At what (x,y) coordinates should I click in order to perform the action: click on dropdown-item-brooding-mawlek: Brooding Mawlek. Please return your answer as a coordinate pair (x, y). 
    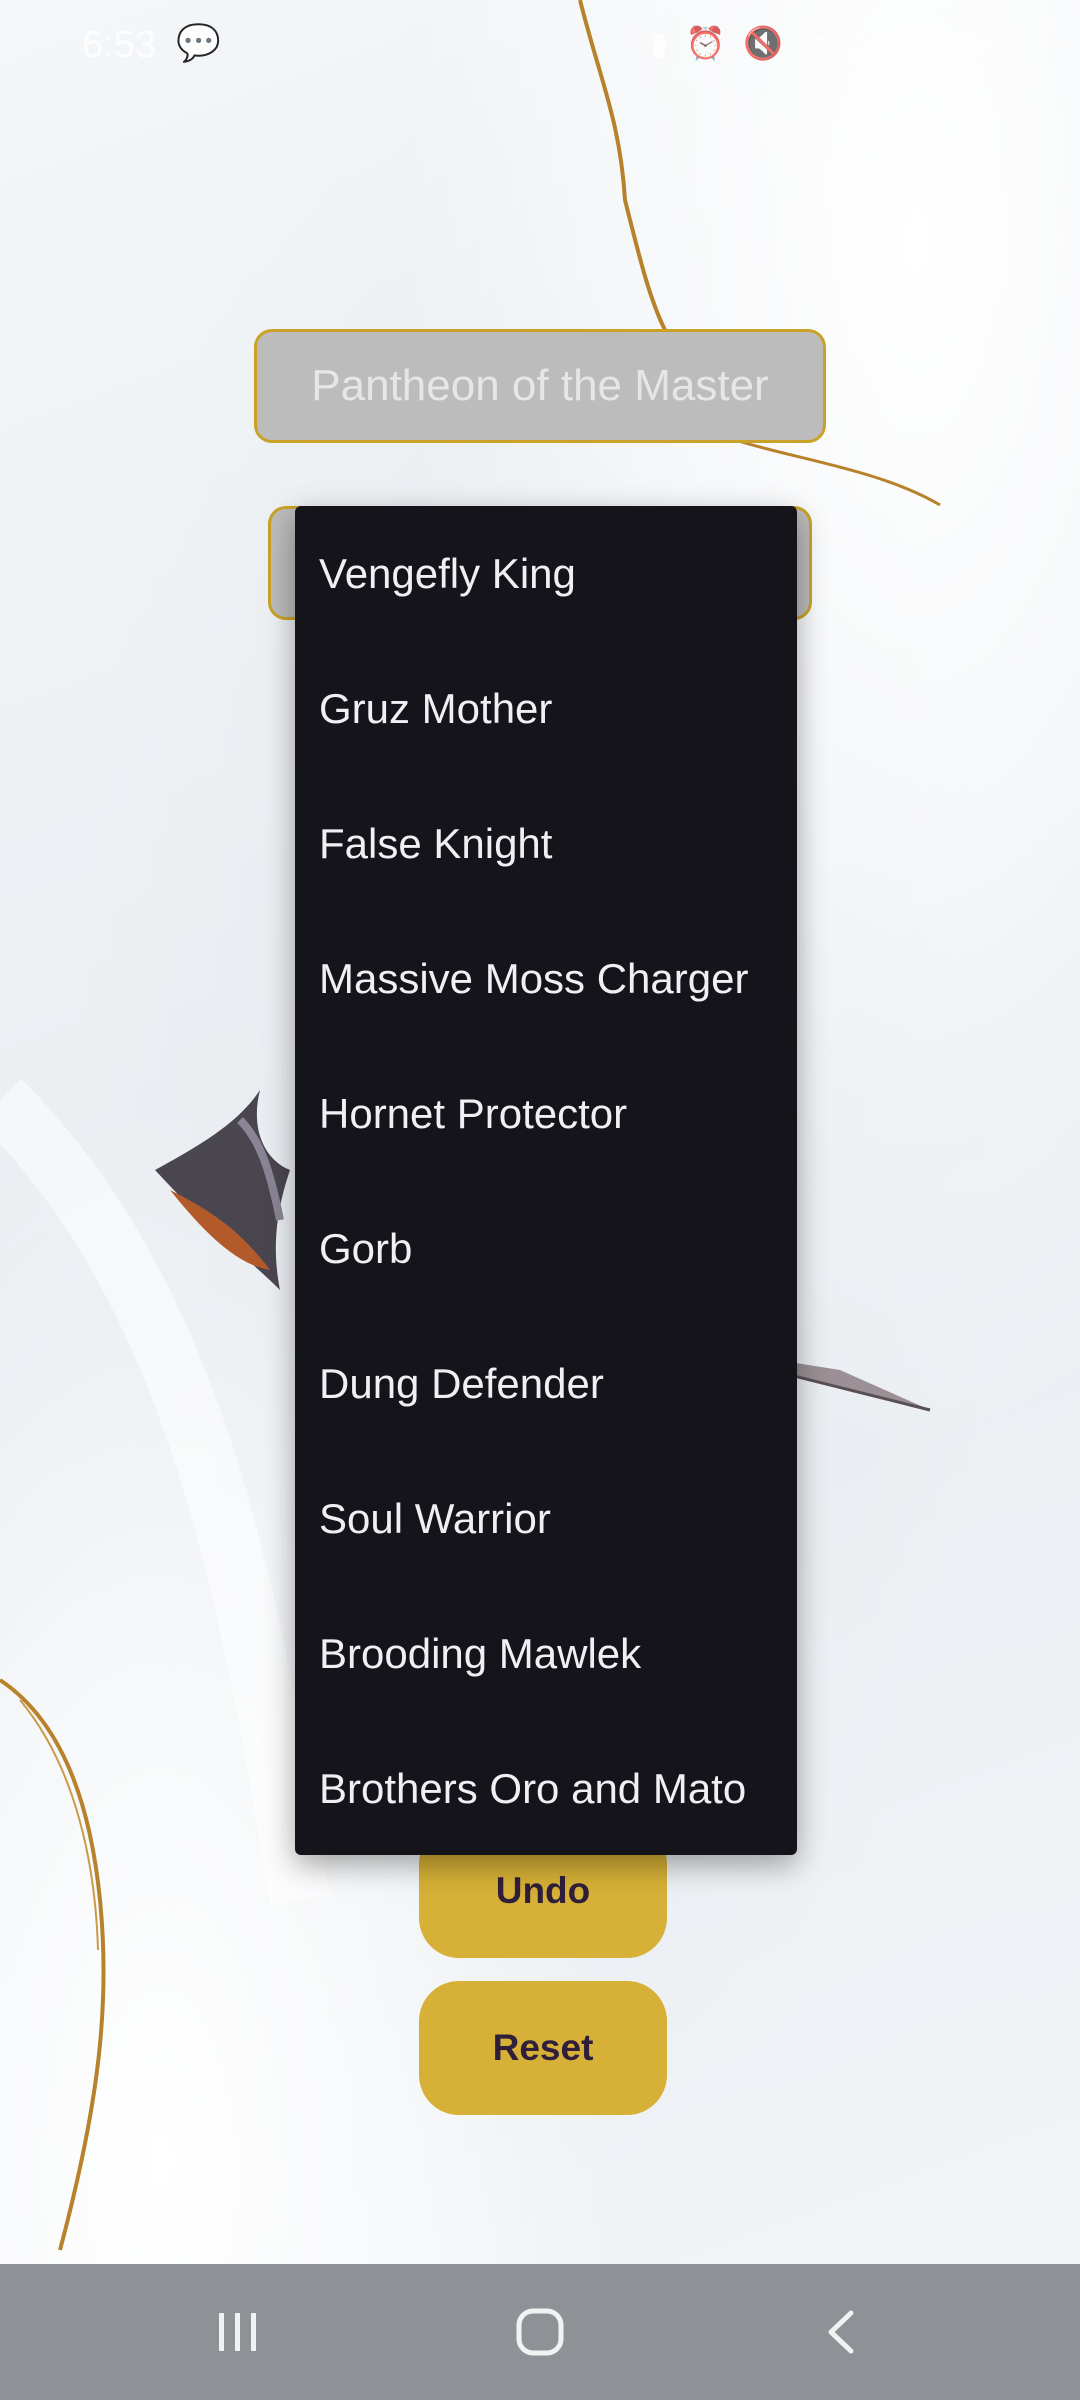
    Looking at the image, I should click on (546, 1653).